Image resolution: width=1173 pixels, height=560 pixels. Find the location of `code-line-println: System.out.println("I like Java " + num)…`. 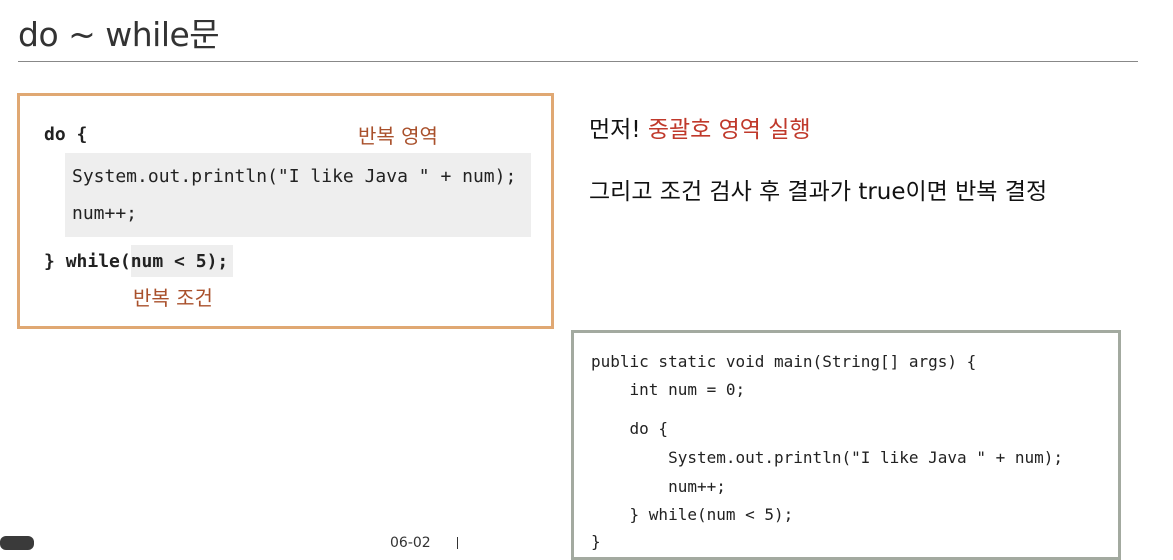

code-line-println: System.out.println("I like Java " + num)… is located at coordinates (294, 176).